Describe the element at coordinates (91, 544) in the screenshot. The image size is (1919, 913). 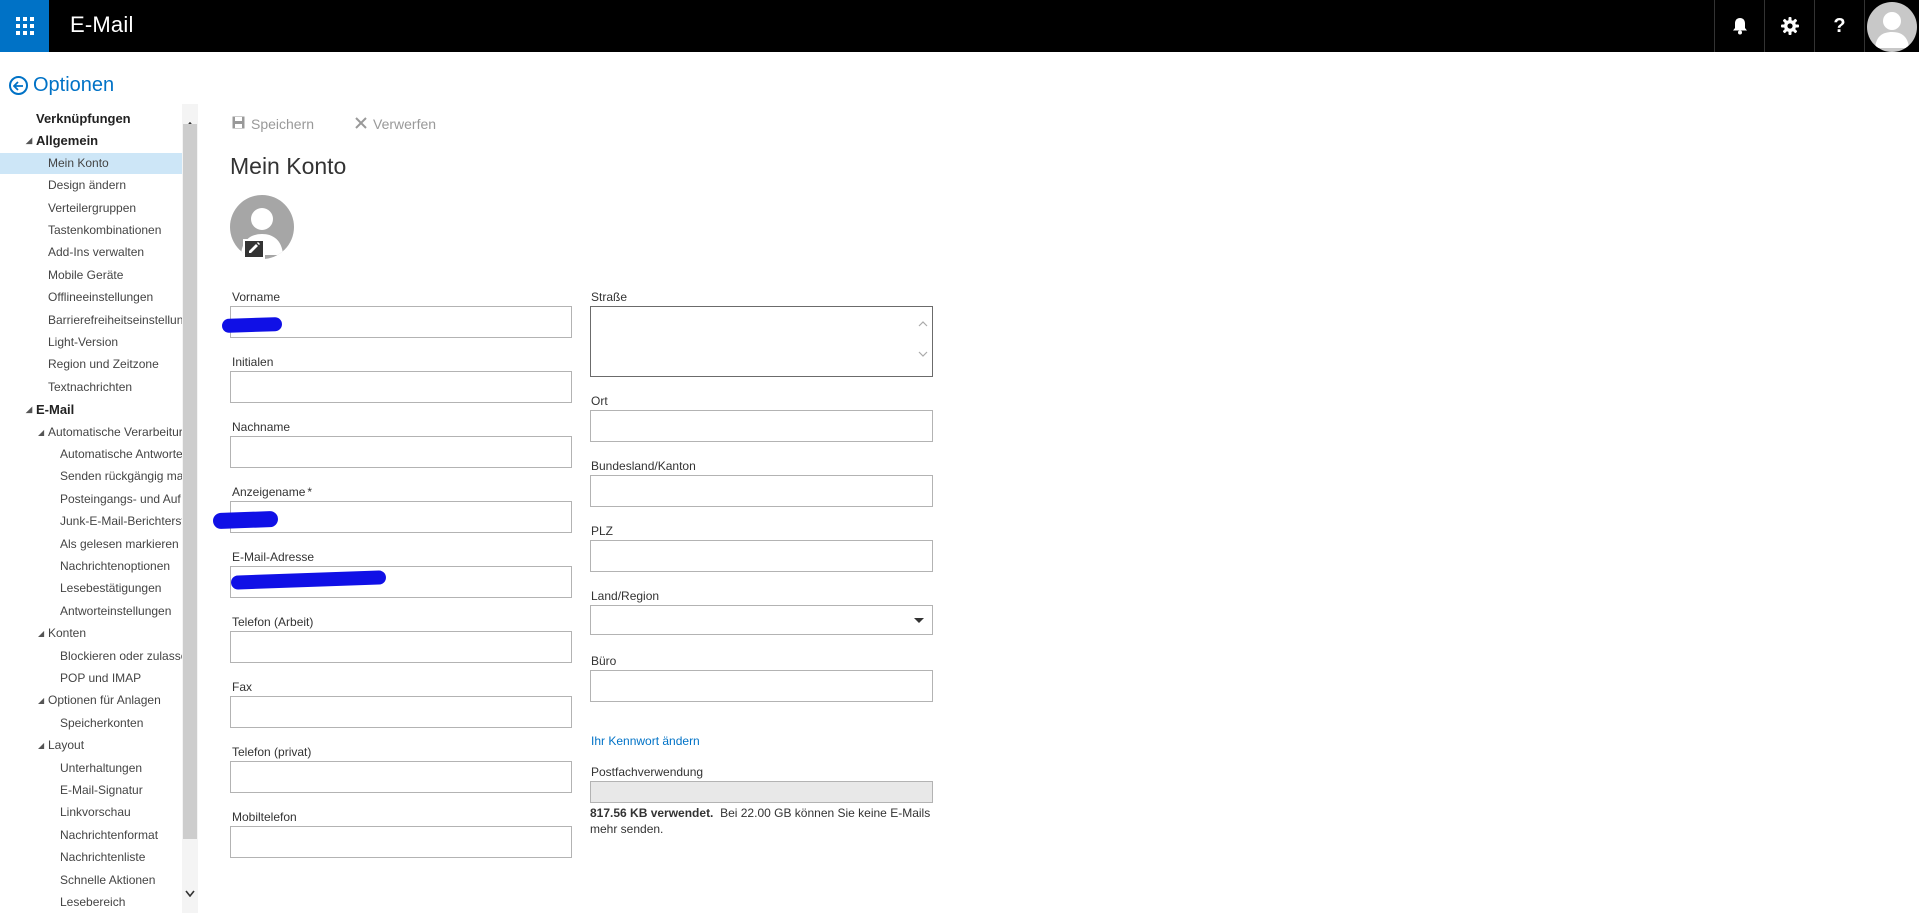
I see `sidebar-item: Als gelesen markieren` at that location.